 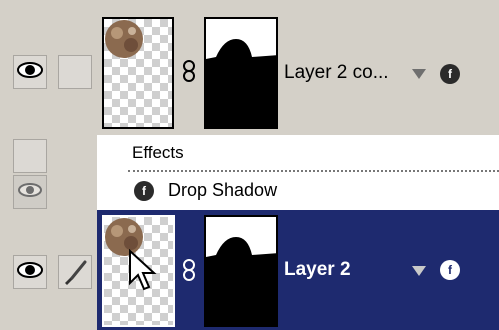 I want to click on brush-icon, so click(x=75, y=276).